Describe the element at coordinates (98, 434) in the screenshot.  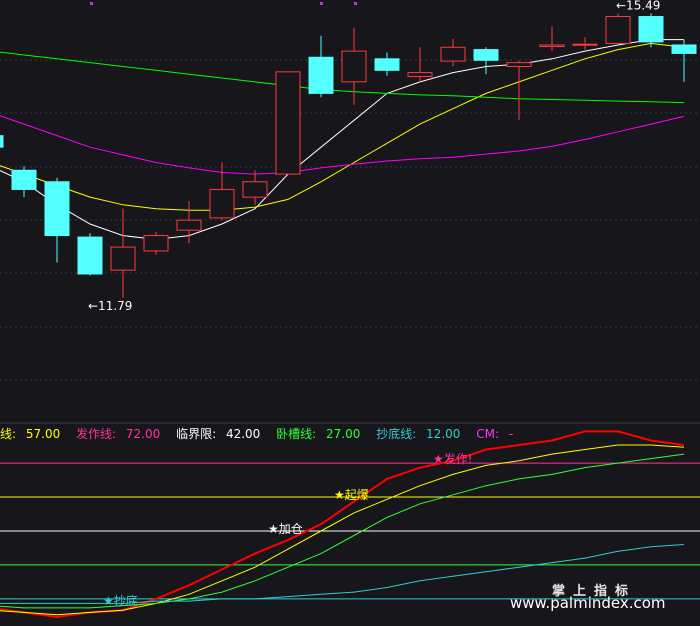
I see `legend-label-1: 发作线:` at that location.